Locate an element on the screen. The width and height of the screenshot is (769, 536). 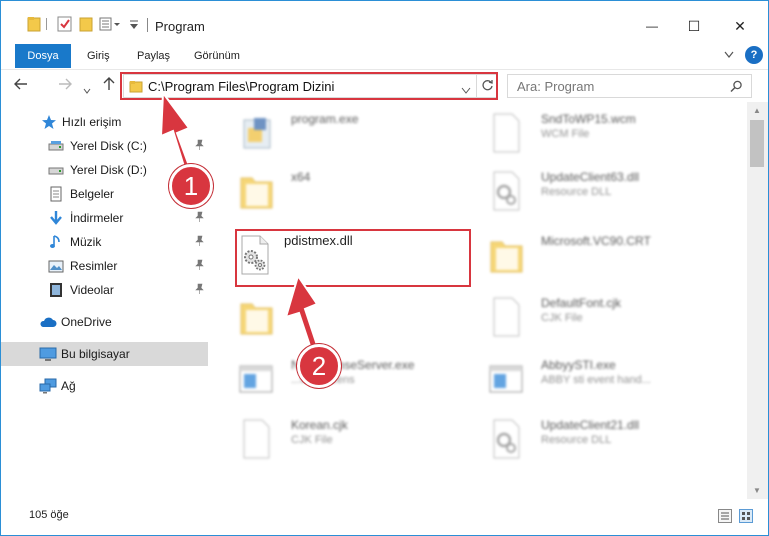
sidebar-item-label: Yerel Disk (C:) is located at coordinates (108, 146).